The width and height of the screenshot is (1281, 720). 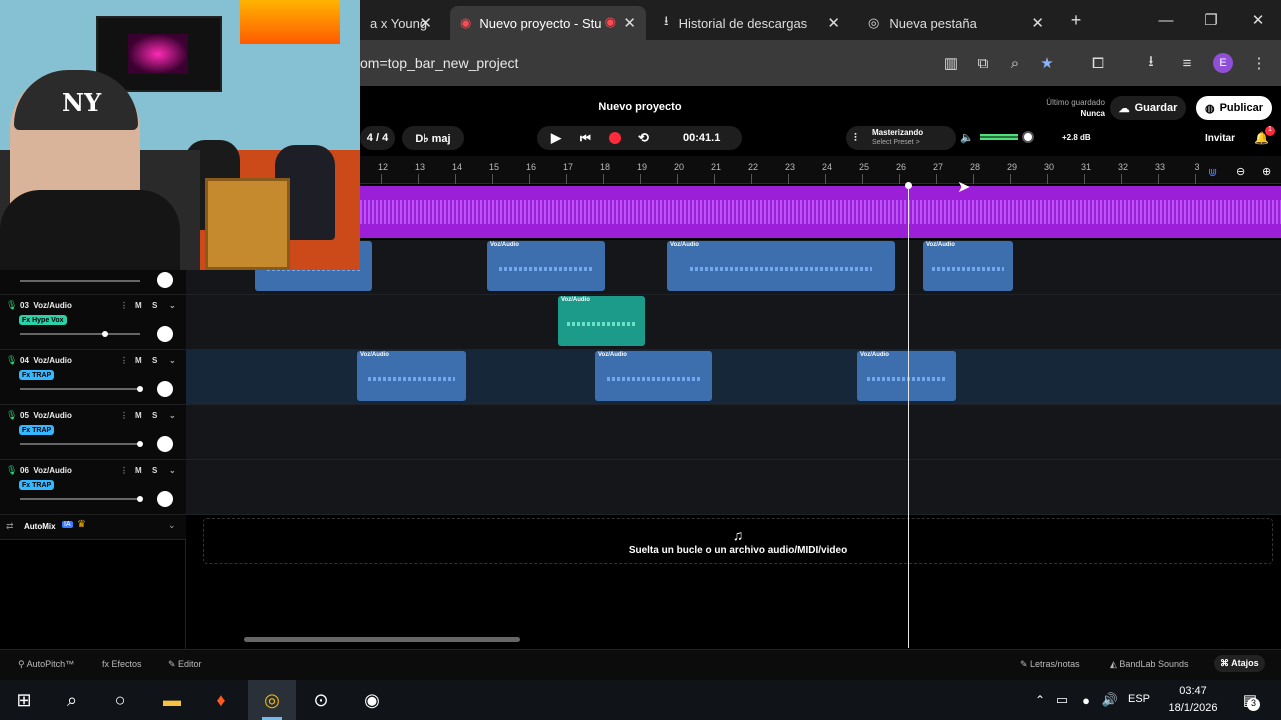 What do you see at coordinates (967, 137) in the screenshot?
I see `volume-icon: 🔈` at bounding box center [967, 137].